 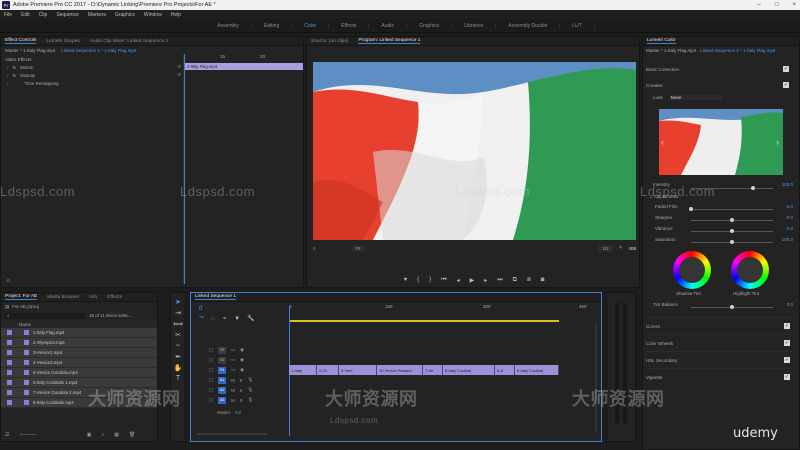 What do you see at coordinates (79, 343) in the screenshot?
I see `list-item: 2-Olympics.mp4` at bounding box center [79, 343].